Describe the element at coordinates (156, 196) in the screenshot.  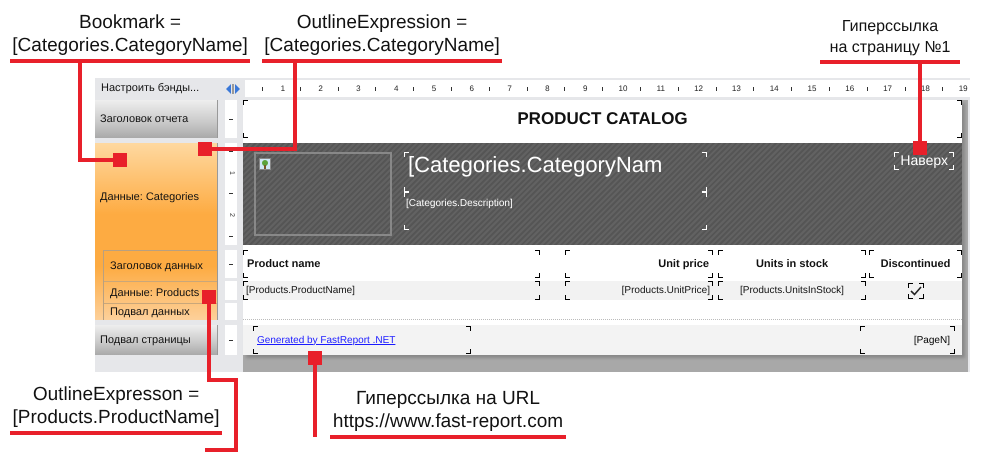
I see `band-item: Данные: Categories` at that location.